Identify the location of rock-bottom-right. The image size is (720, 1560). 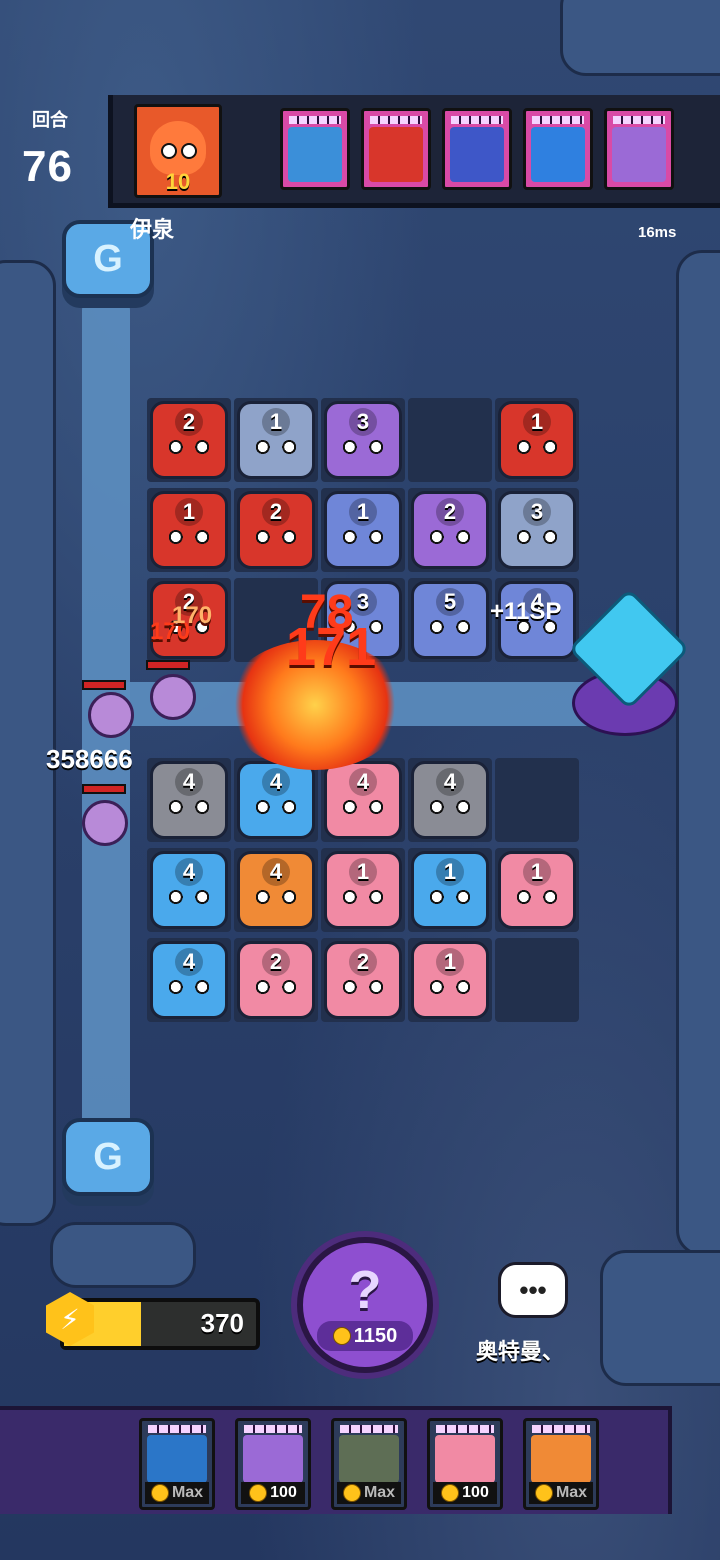
(660, 1318).